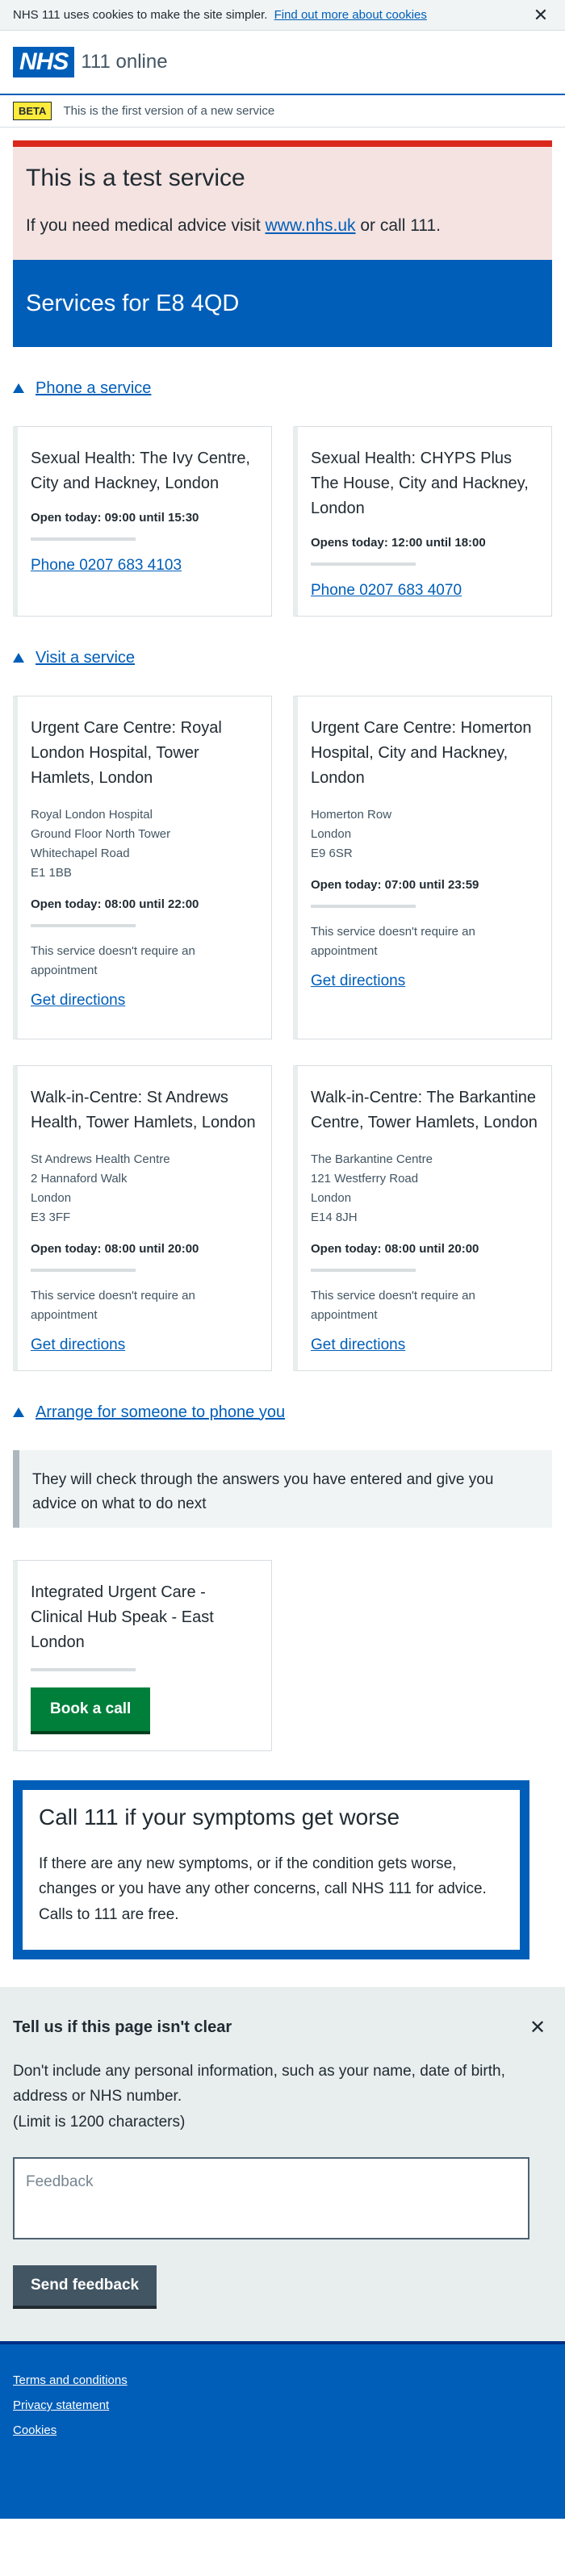 Image resolution: width=565 pixels, height=2576 pixels. I want to click on address-line: E1 1BB, so click(51, 873).